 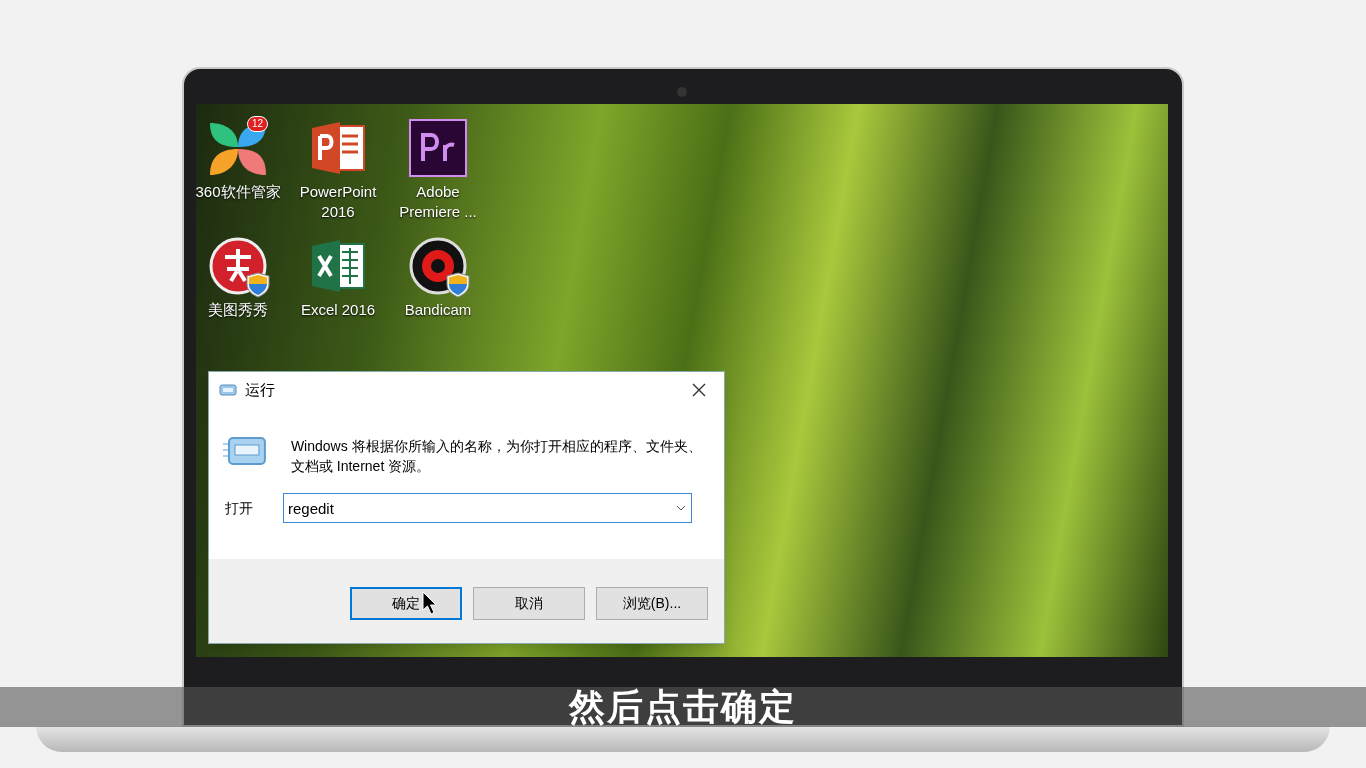 What do you see at coordinates (529, 603) in the screenshot?
I see `dialog-button: 取消` at bounding box center [529, 603].